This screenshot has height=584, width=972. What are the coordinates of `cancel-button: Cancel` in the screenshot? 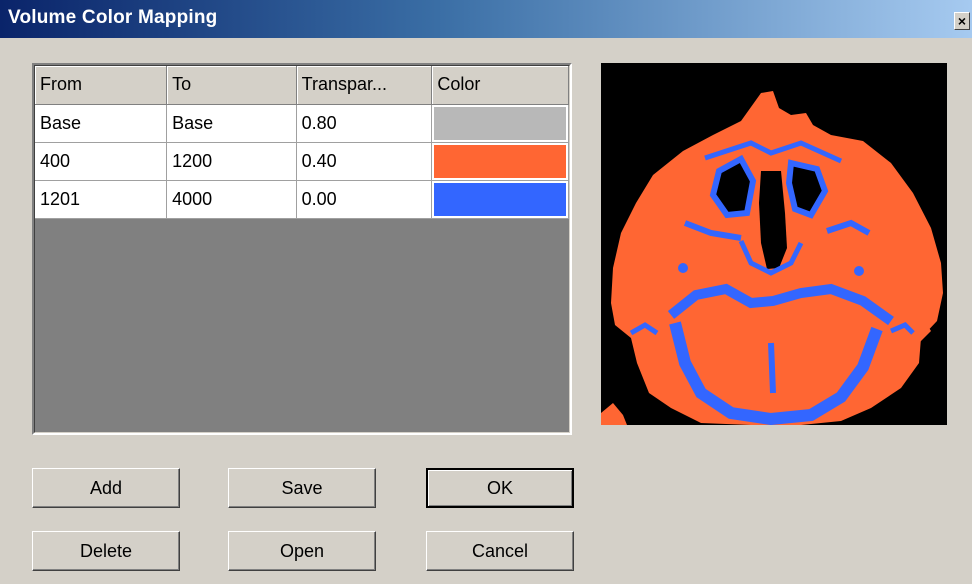 It's located at (500, 551).